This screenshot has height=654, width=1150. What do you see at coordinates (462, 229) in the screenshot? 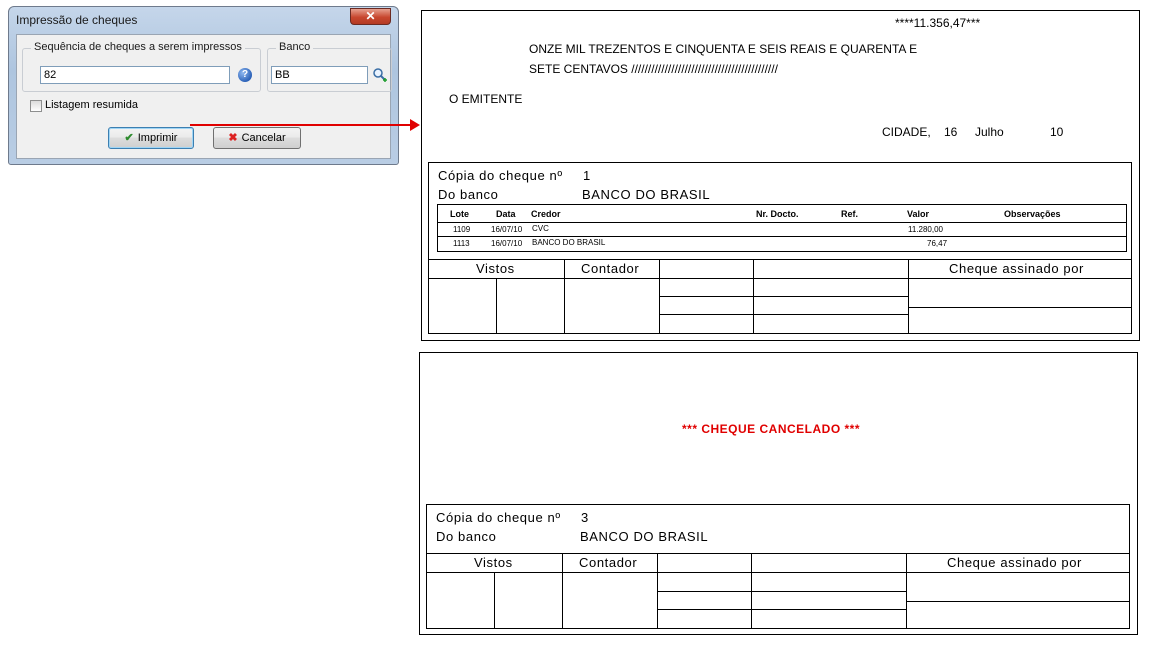
I see `row1-lote: 1109` at bounding box center [462, 229].